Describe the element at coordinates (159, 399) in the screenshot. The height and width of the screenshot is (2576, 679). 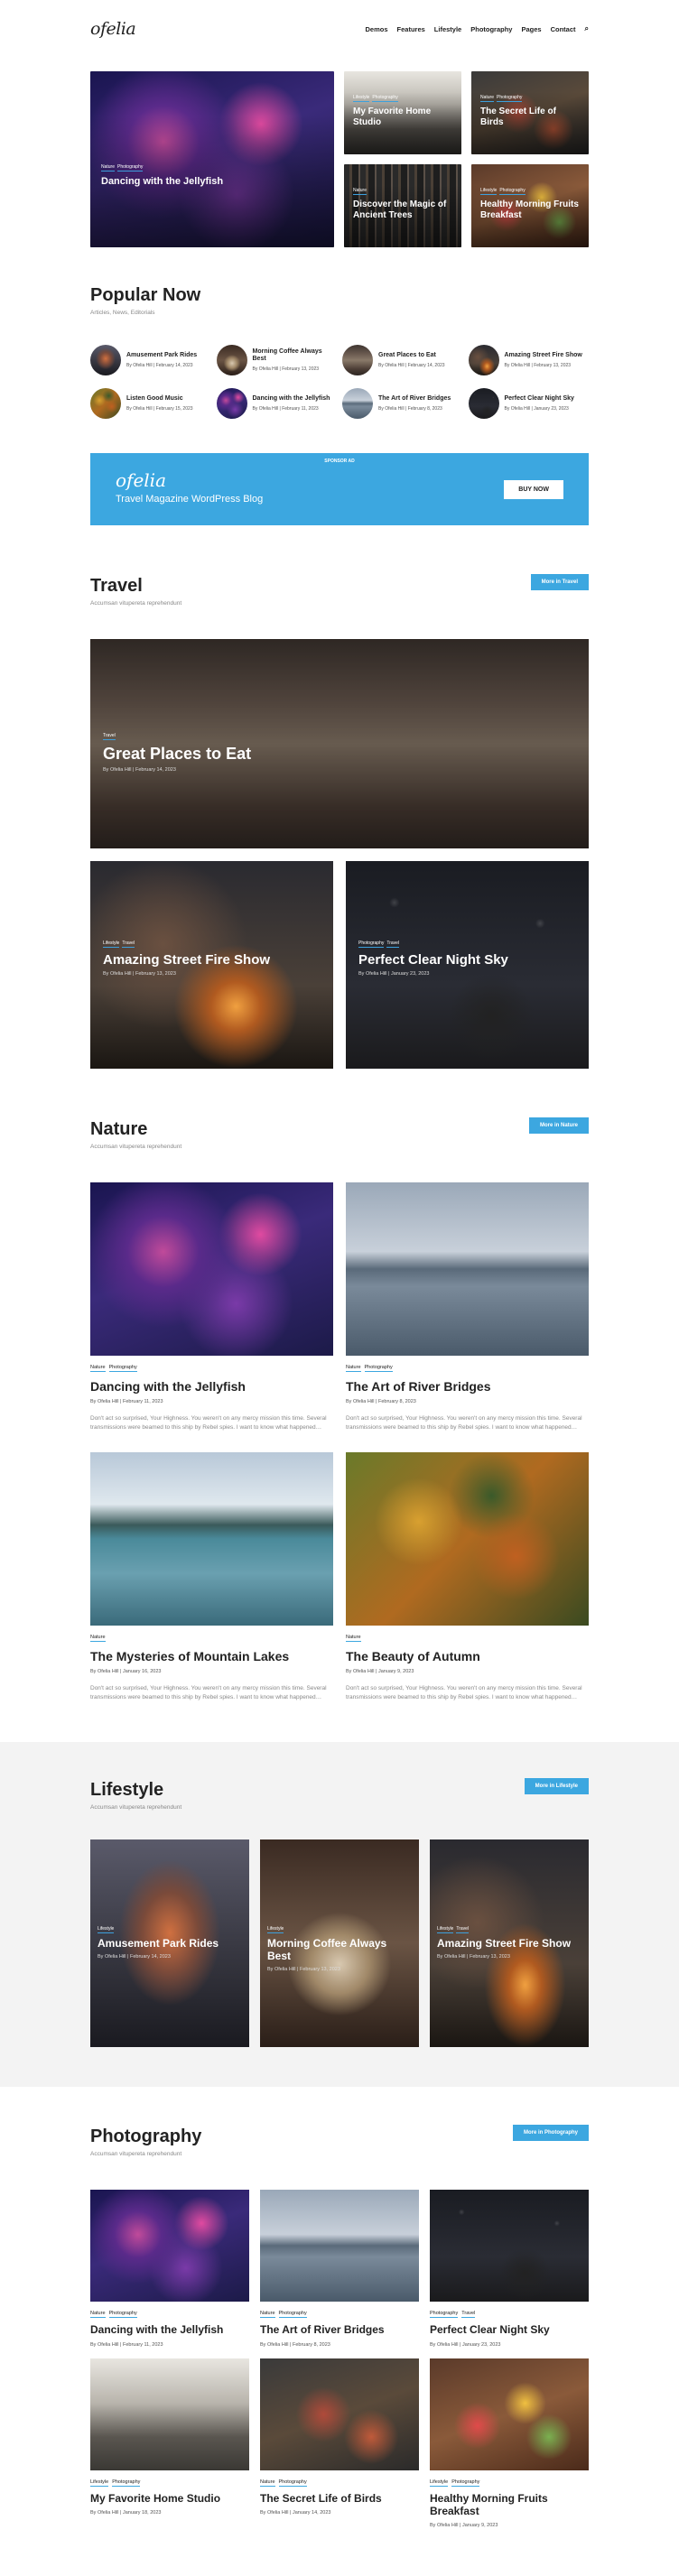
I see `post-title: Listen Good Music` at that location.